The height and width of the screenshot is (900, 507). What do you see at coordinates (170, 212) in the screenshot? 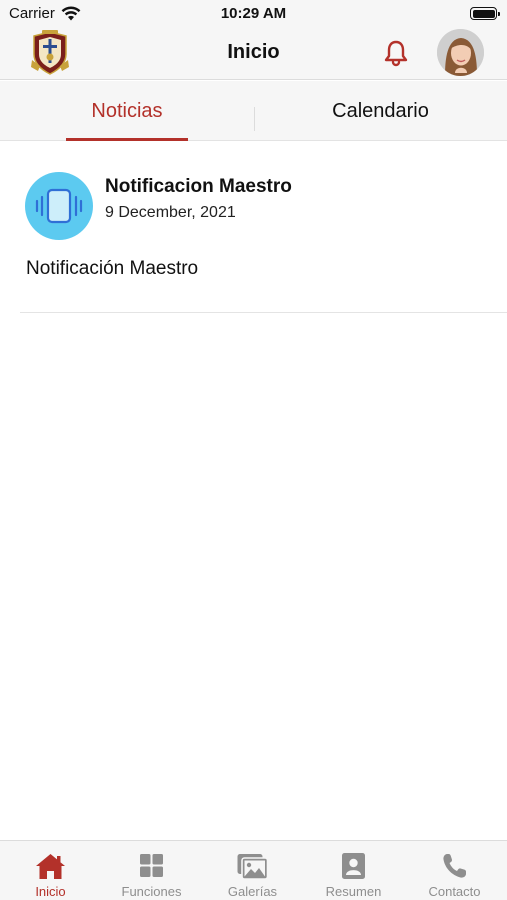
I see `news-date: 9 December, 2021` at bounding box center [170, 212].